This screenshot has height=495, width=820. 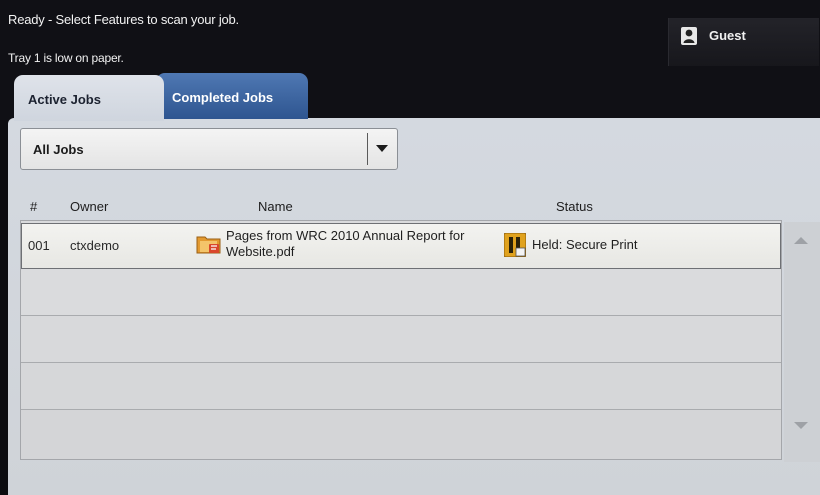 What do you see at coordinates (367, 149) in the screenshot?
I see `dropdown-divider` at bounding box center [367, 149].